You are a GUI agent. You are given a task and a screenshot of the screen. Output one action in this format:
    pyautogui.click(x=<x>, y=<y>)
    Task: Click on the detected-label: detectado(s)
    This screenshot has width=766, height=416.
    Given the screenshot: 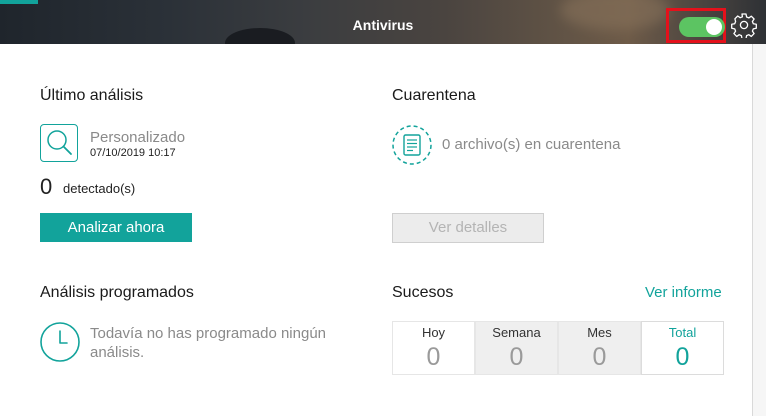 What is the action you would take?
    pyautogui.click(x=99, y=188)
    